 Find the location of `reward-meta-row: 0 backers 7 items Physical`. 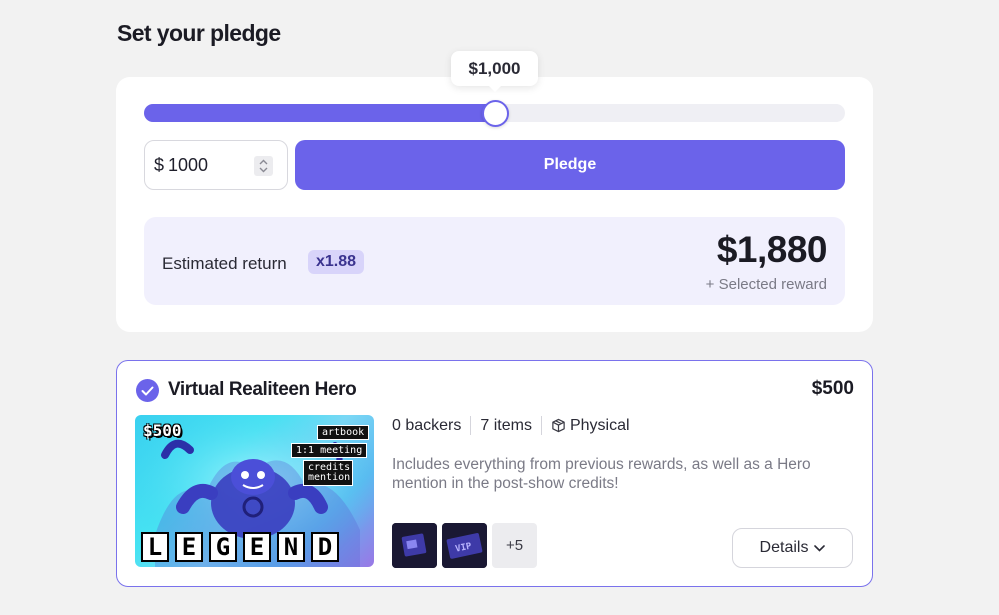

reward-meta-row: 0 backers 7 items Physical is located at coordinates (511, 425).